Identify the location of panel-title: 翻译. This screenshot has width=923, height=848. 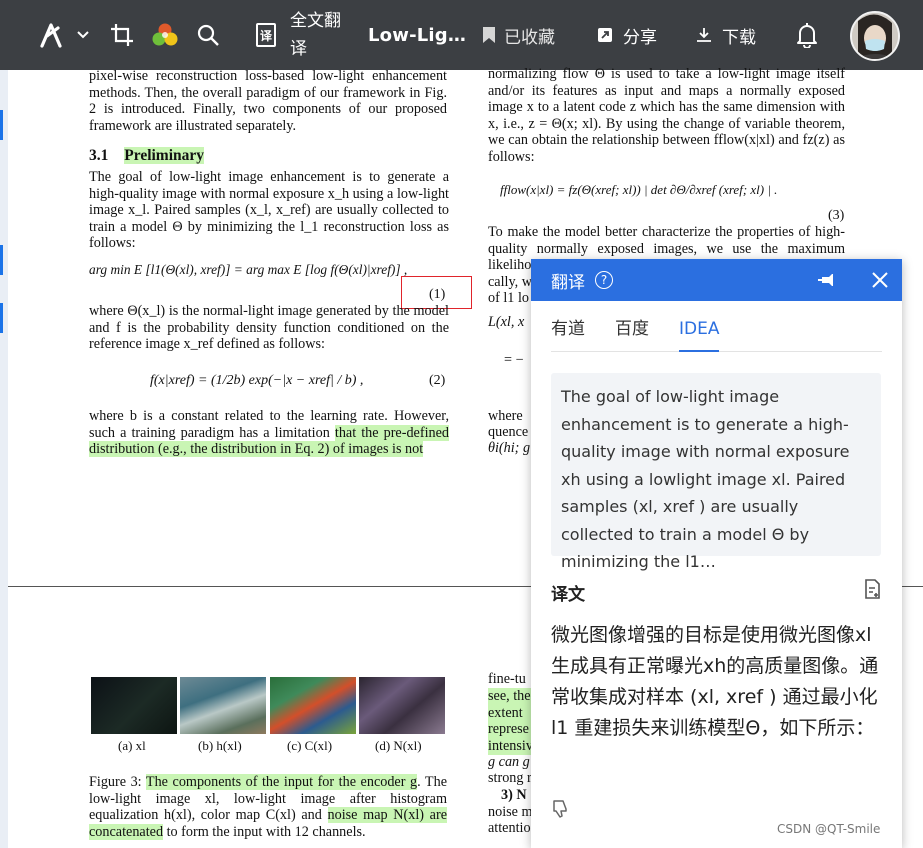
(568, 282).